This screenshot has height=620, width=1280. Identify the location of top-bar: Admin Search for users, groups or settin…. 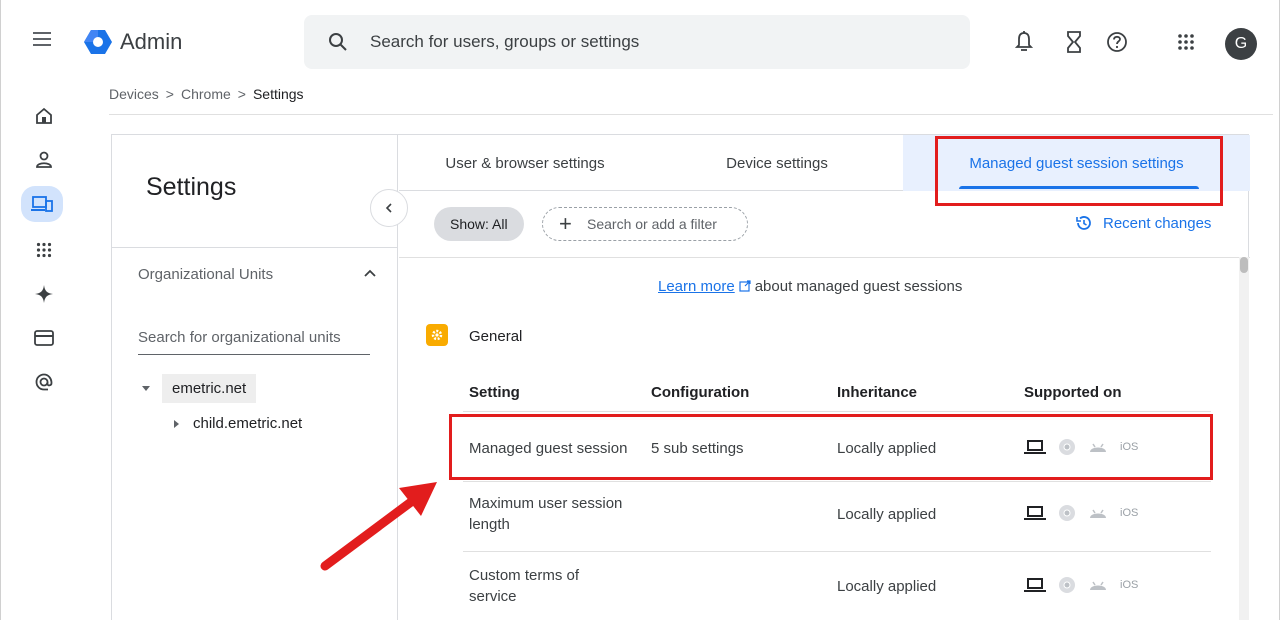
(640, 43).